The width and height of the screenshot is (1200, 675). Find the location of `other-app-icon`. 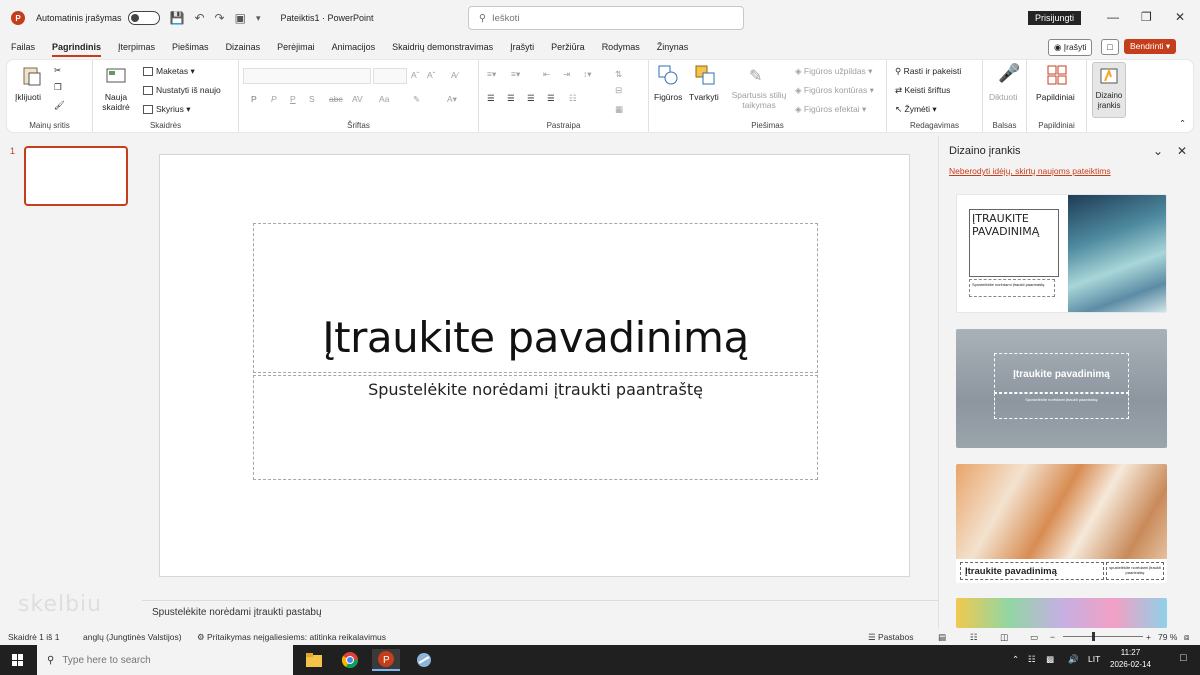

other-app-icon is located at coordinates (424, 660).